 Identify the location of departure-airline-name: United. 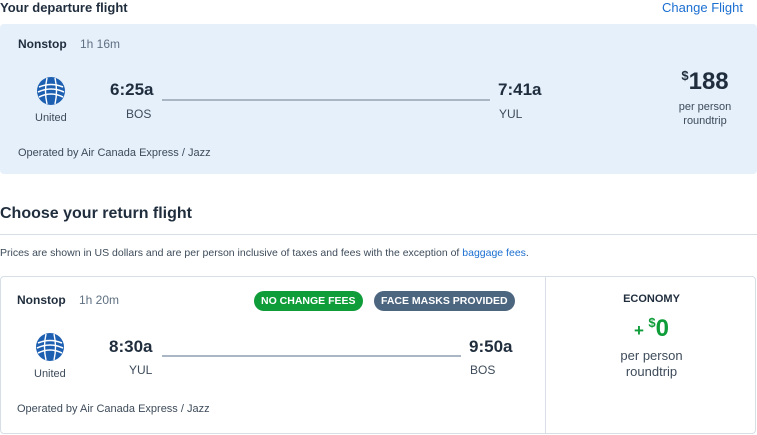
(51, 118).